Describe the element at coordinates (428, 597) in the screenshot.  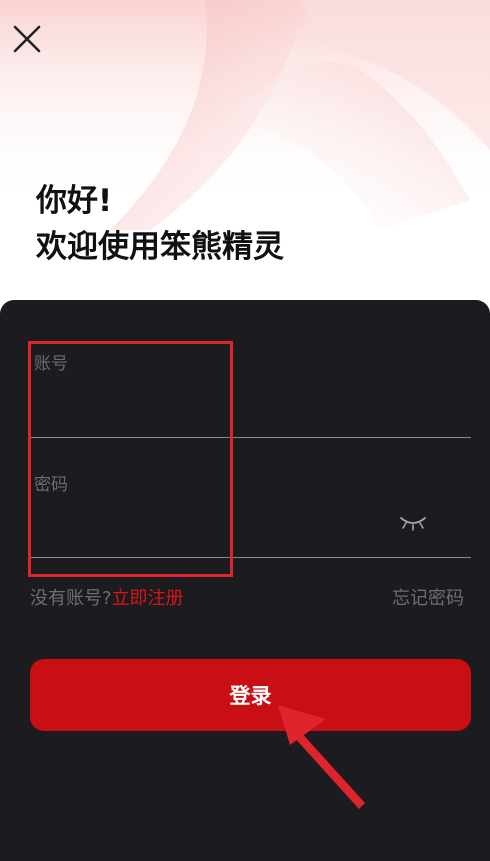
I see `forgot-password-link: 忘记密码` at that location.